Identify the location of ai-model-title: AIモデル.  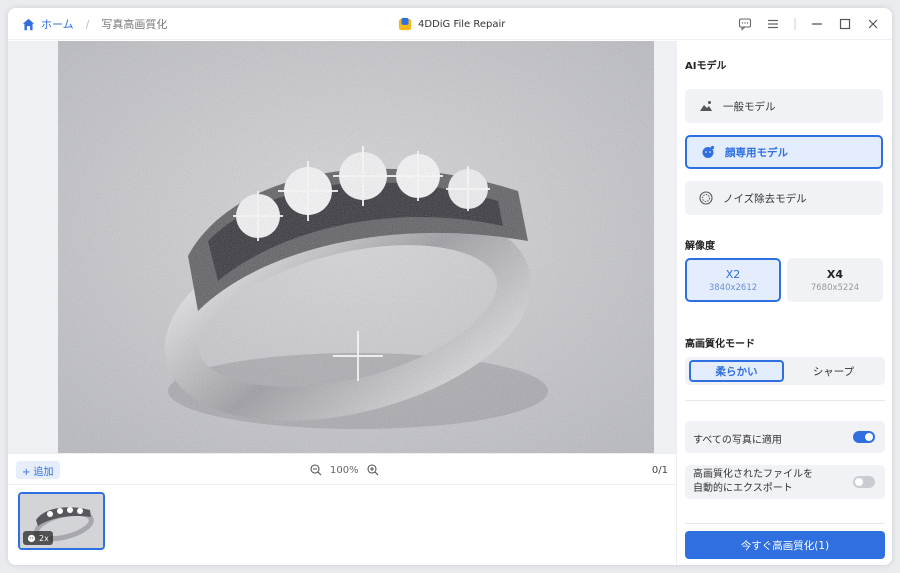
(706, 66).